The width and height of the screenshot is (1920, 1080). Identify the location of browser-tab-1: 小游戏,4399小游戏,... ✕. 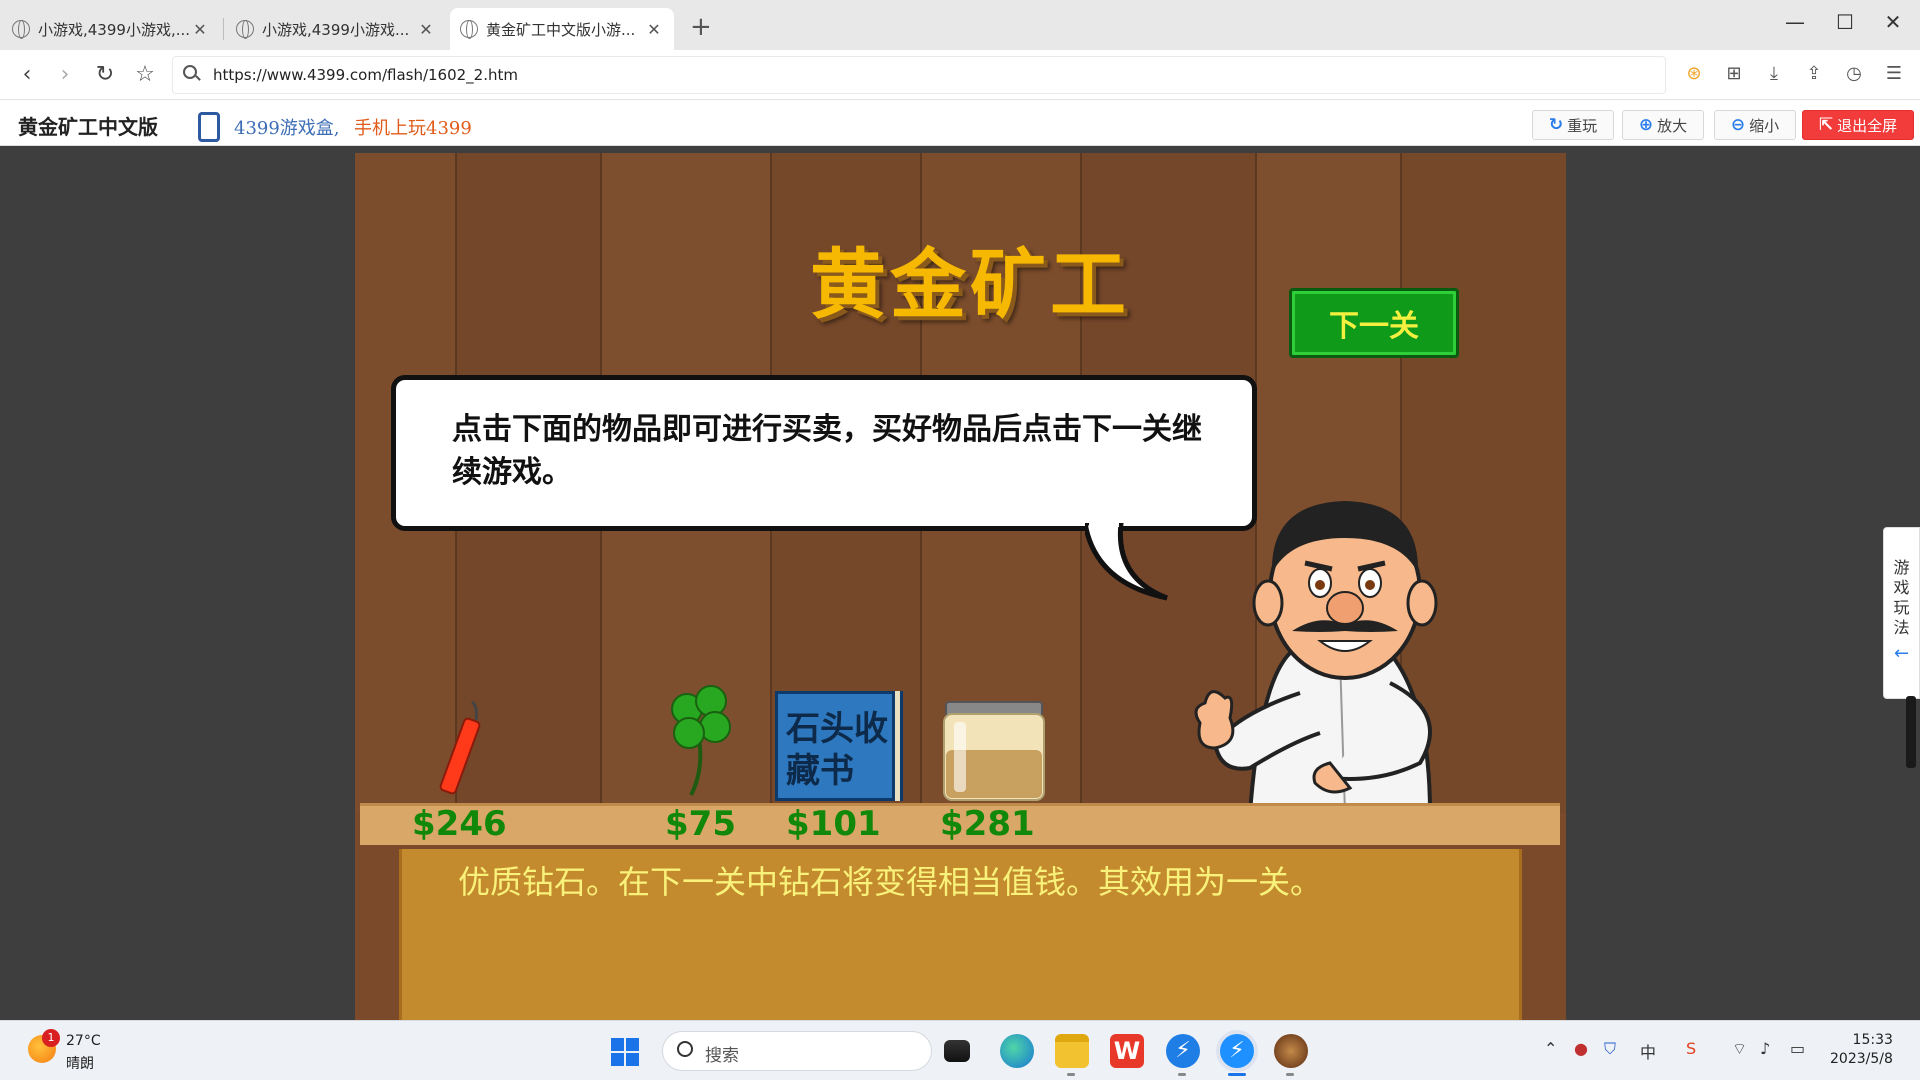
(111, 29).